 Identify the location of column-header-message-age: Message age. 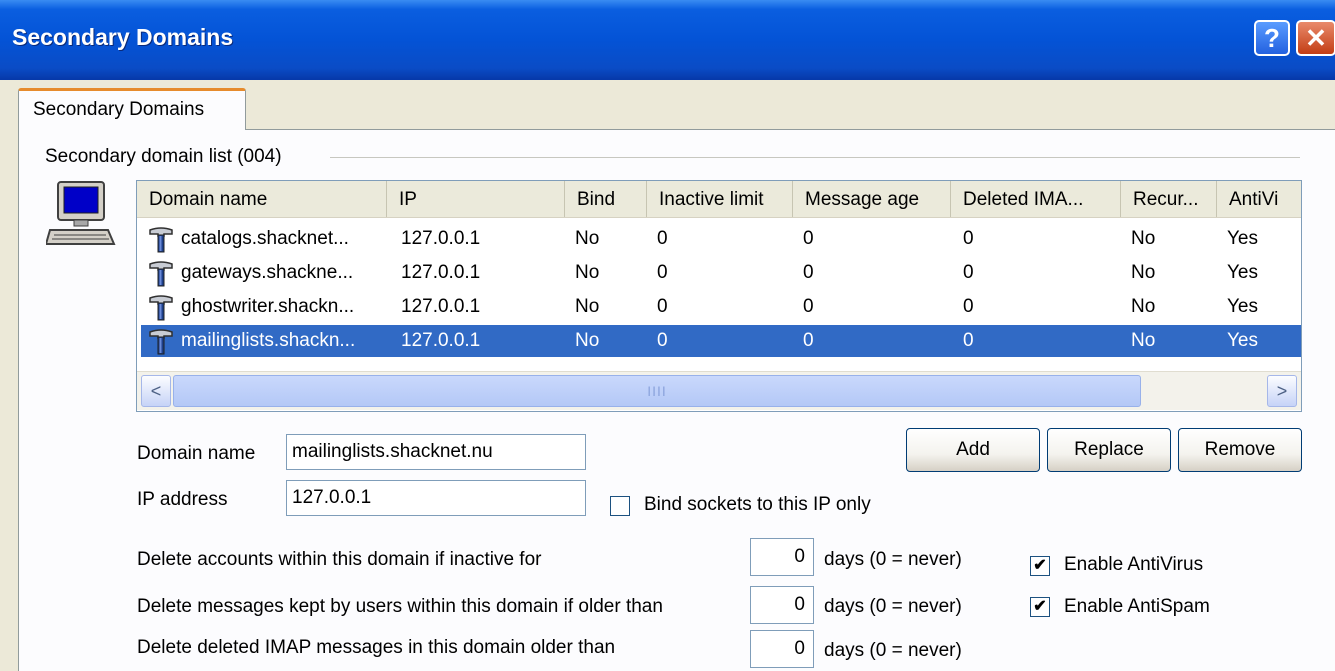
(872, 199).